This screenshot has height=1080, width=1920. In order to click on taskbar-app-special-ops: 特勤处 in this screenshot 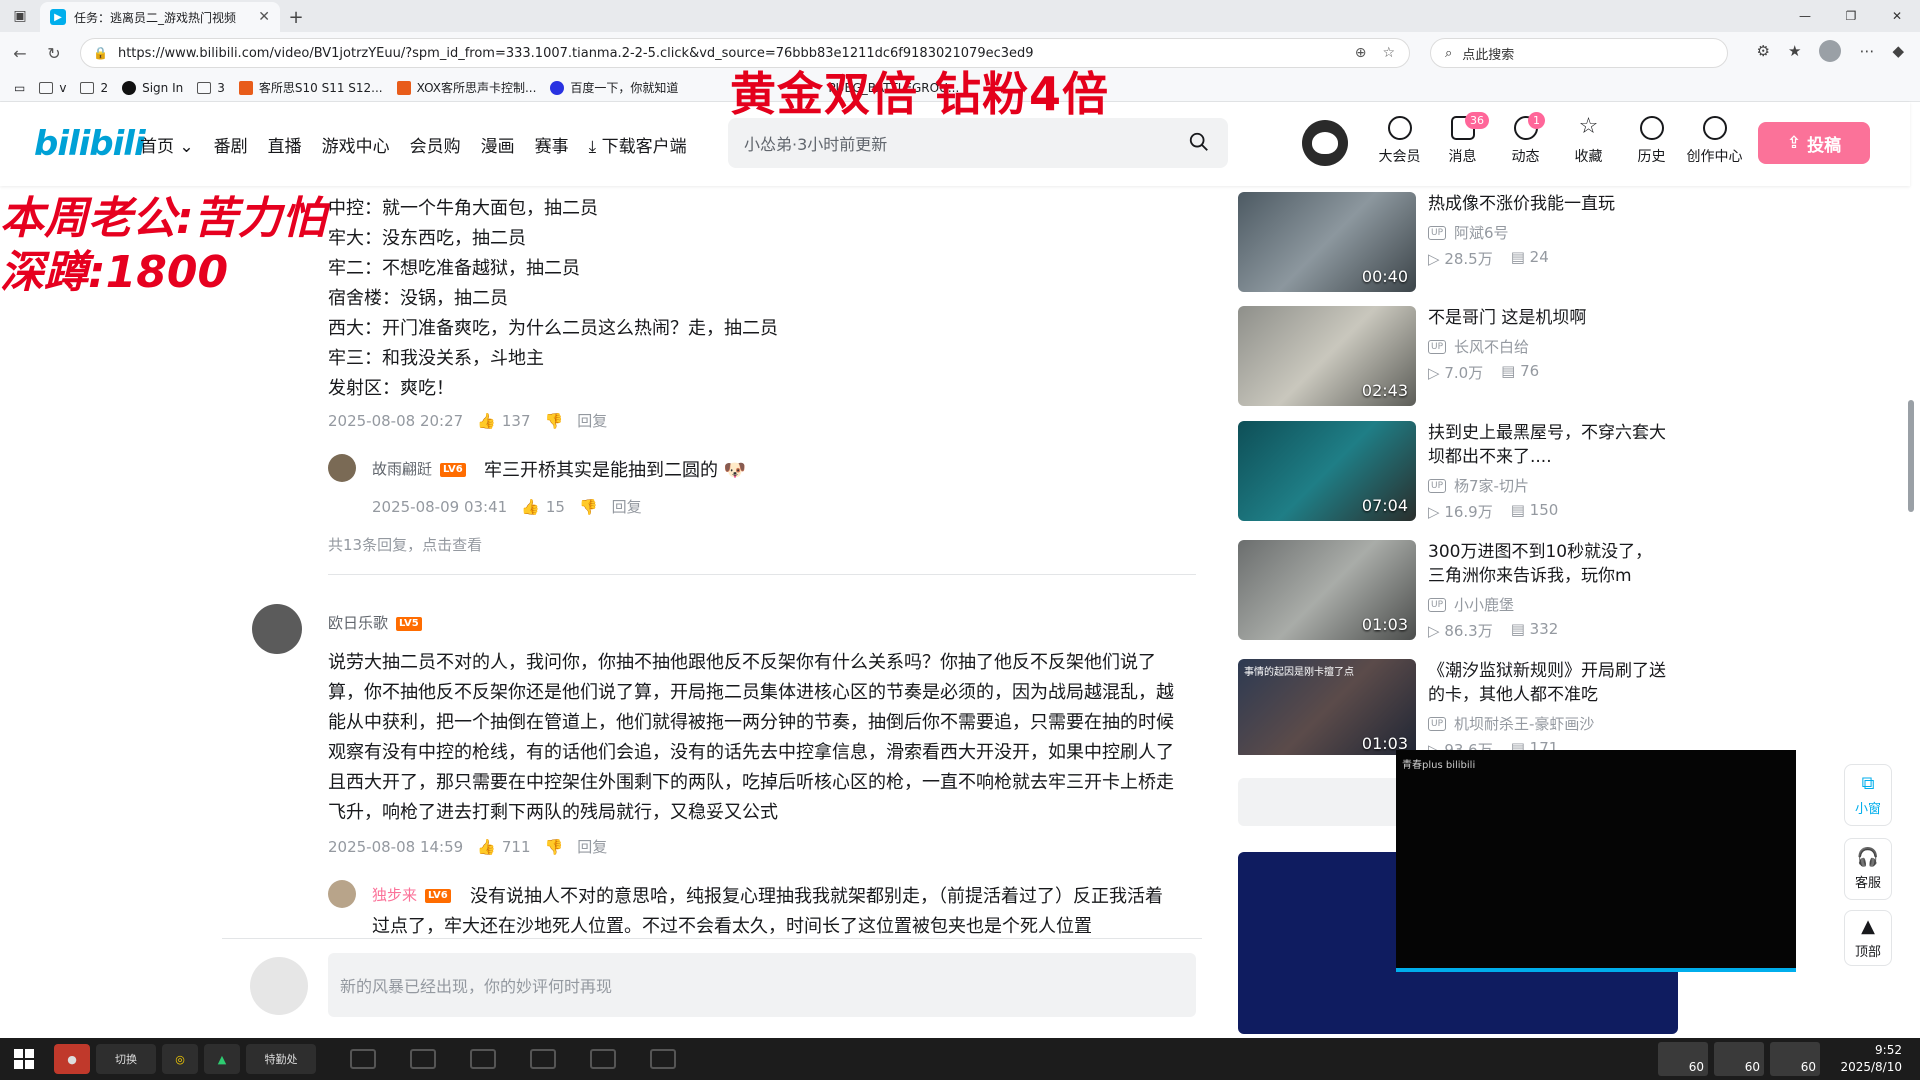, I will do `click(281, 1059)`.